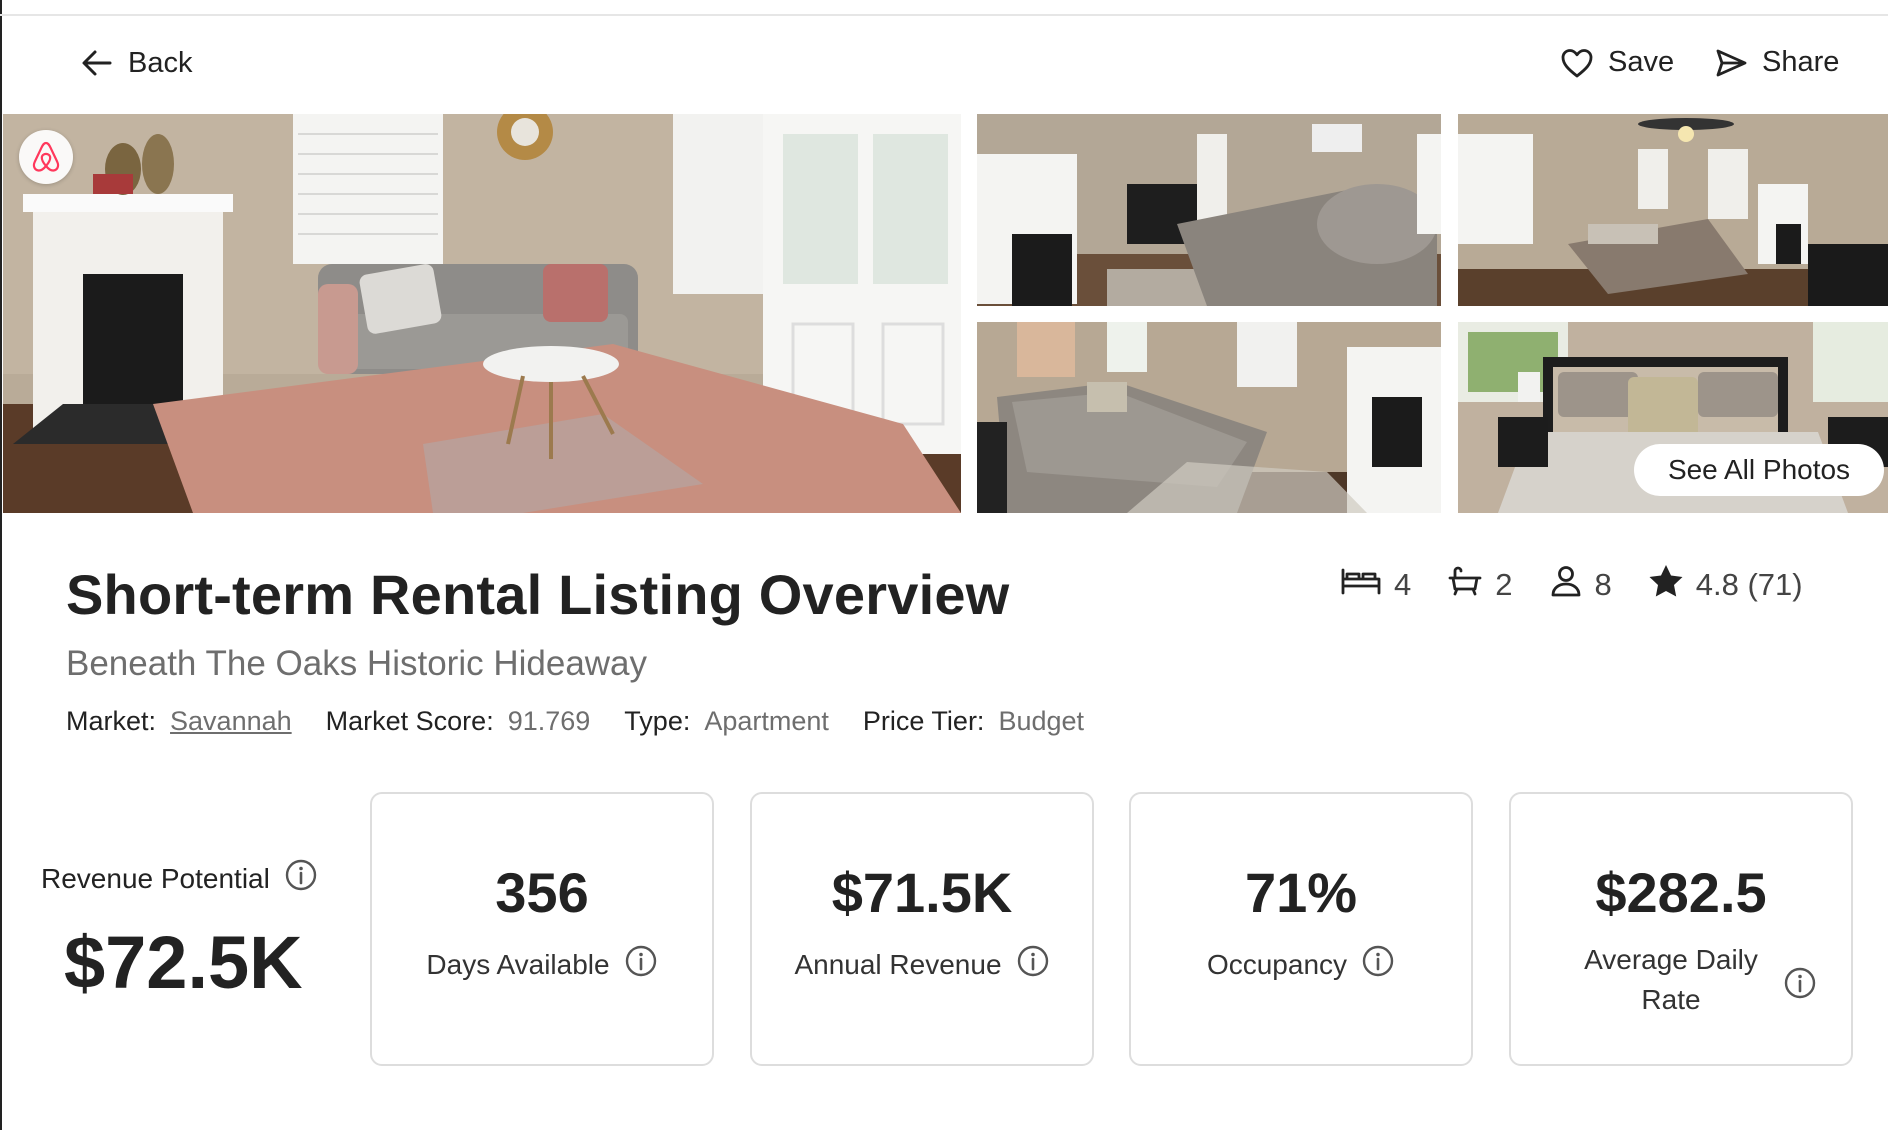 The image size is (1888, 1130). I want to click on annual-revenue-card: $71.5K Annual Revenue, so click(922, 929).